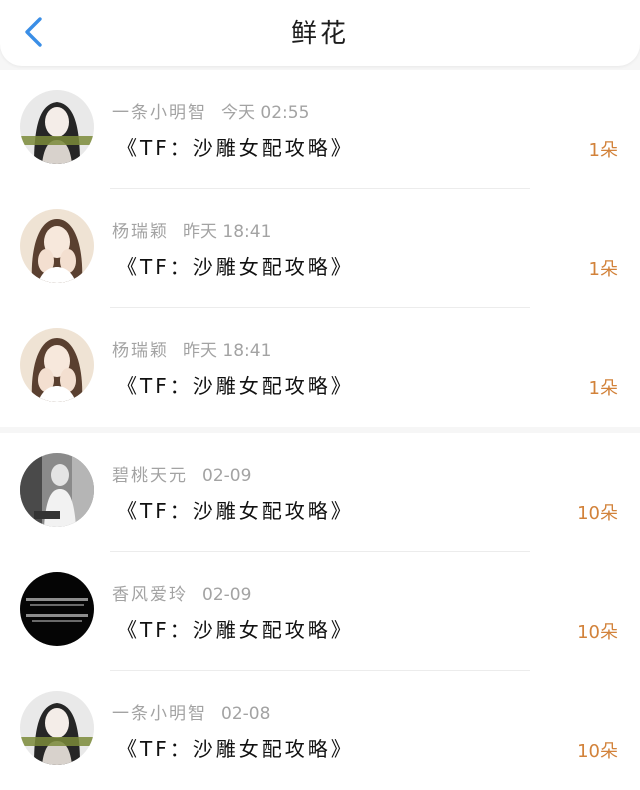 The height and width of the screenshot is (790, 640). I want to click on top-bar: 鲜花, so click(320, 33).